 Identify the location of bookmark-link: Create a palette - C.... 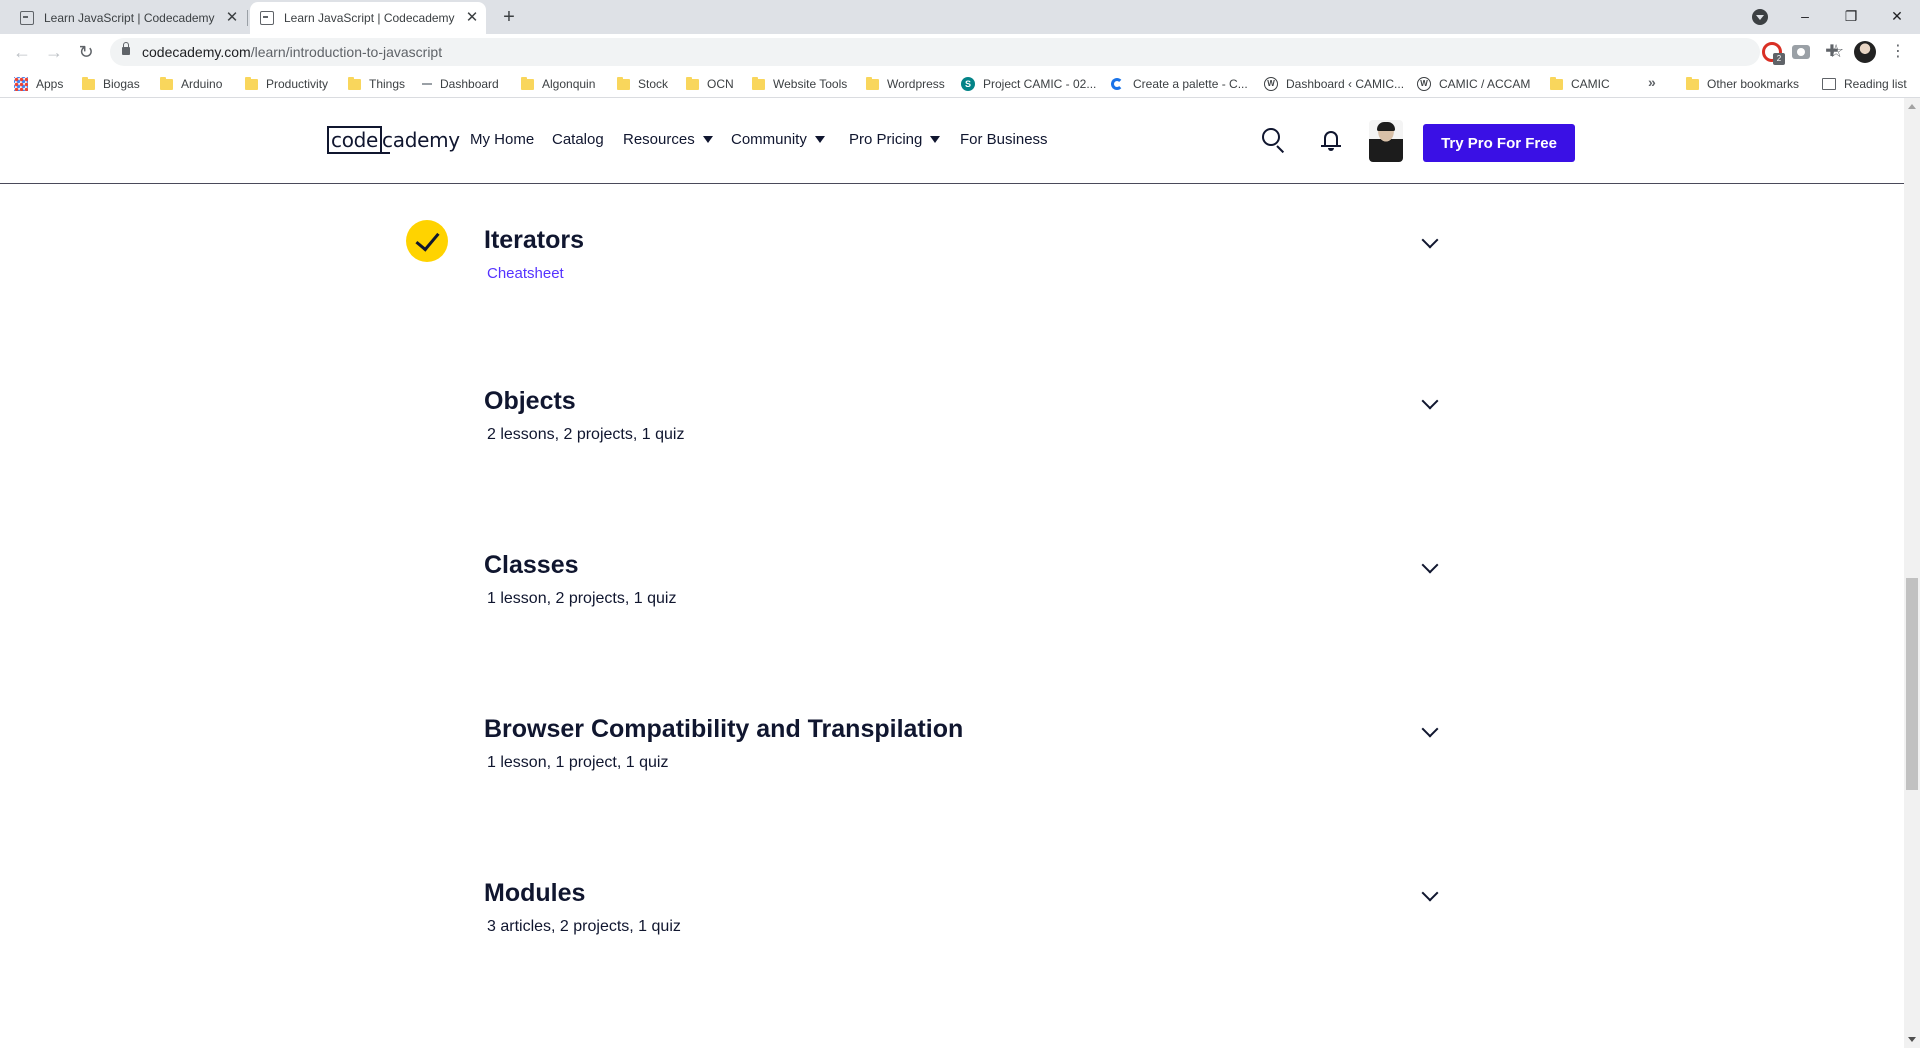
(1179, 84).